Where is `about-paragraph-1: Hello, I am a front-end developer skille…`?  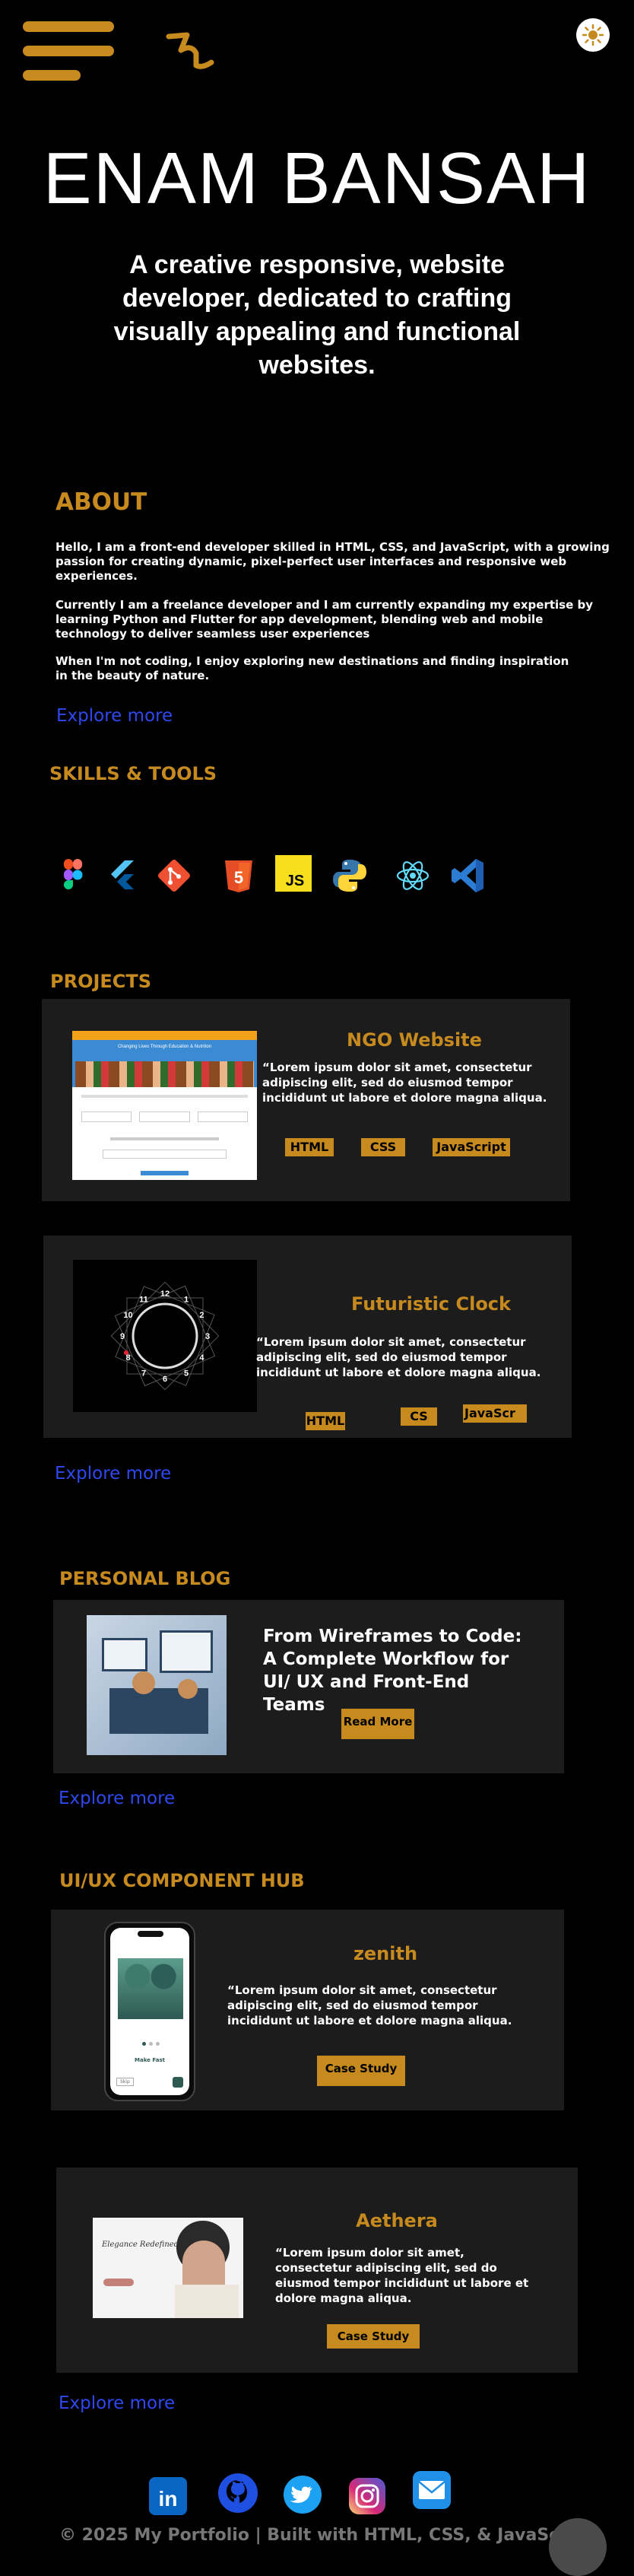 about-paragraph-1: Hello, I am a front-end developer skille… is located at coordinates (333, 561).